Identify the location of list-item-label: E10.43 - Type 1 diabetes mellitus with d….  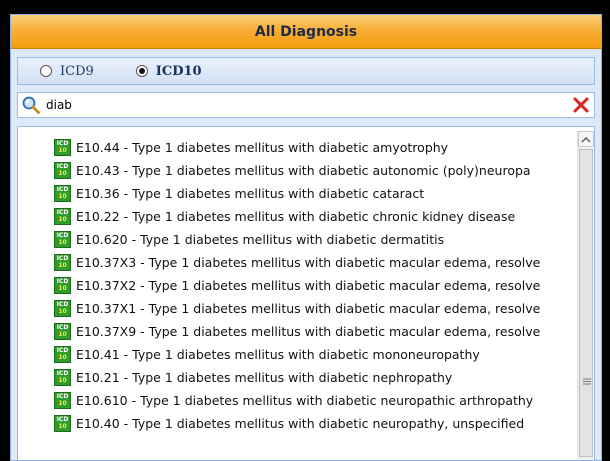
(303, 170).